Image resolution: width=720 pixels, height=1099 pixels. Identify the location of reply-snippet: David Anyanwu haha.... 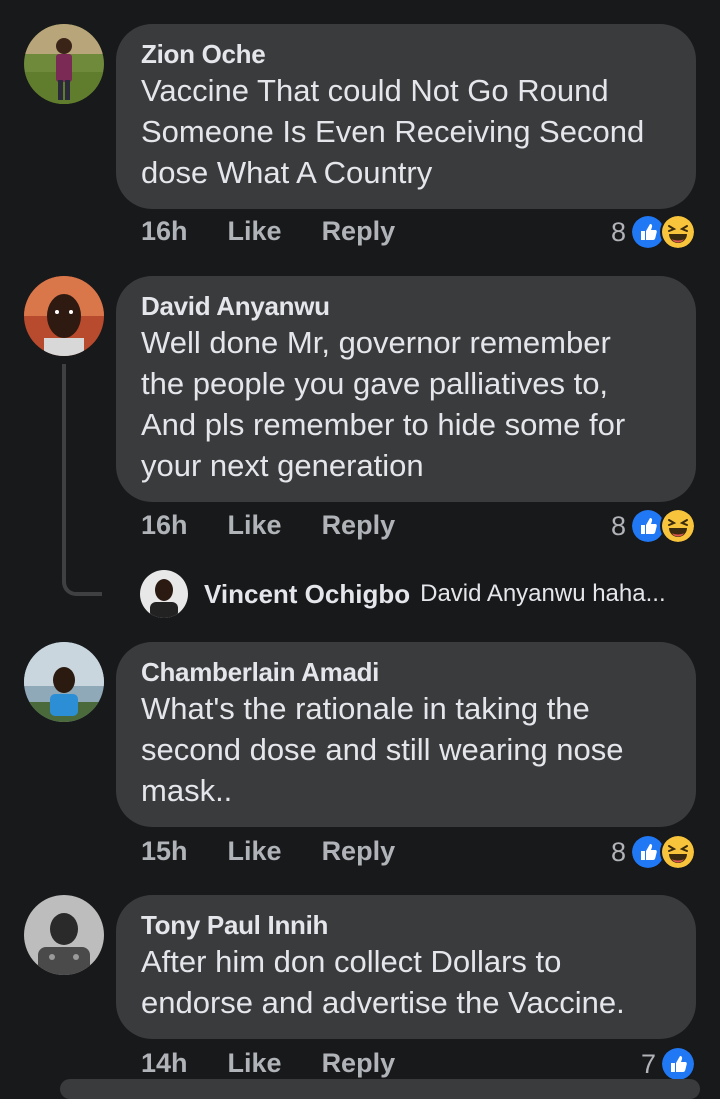
(543, 593).